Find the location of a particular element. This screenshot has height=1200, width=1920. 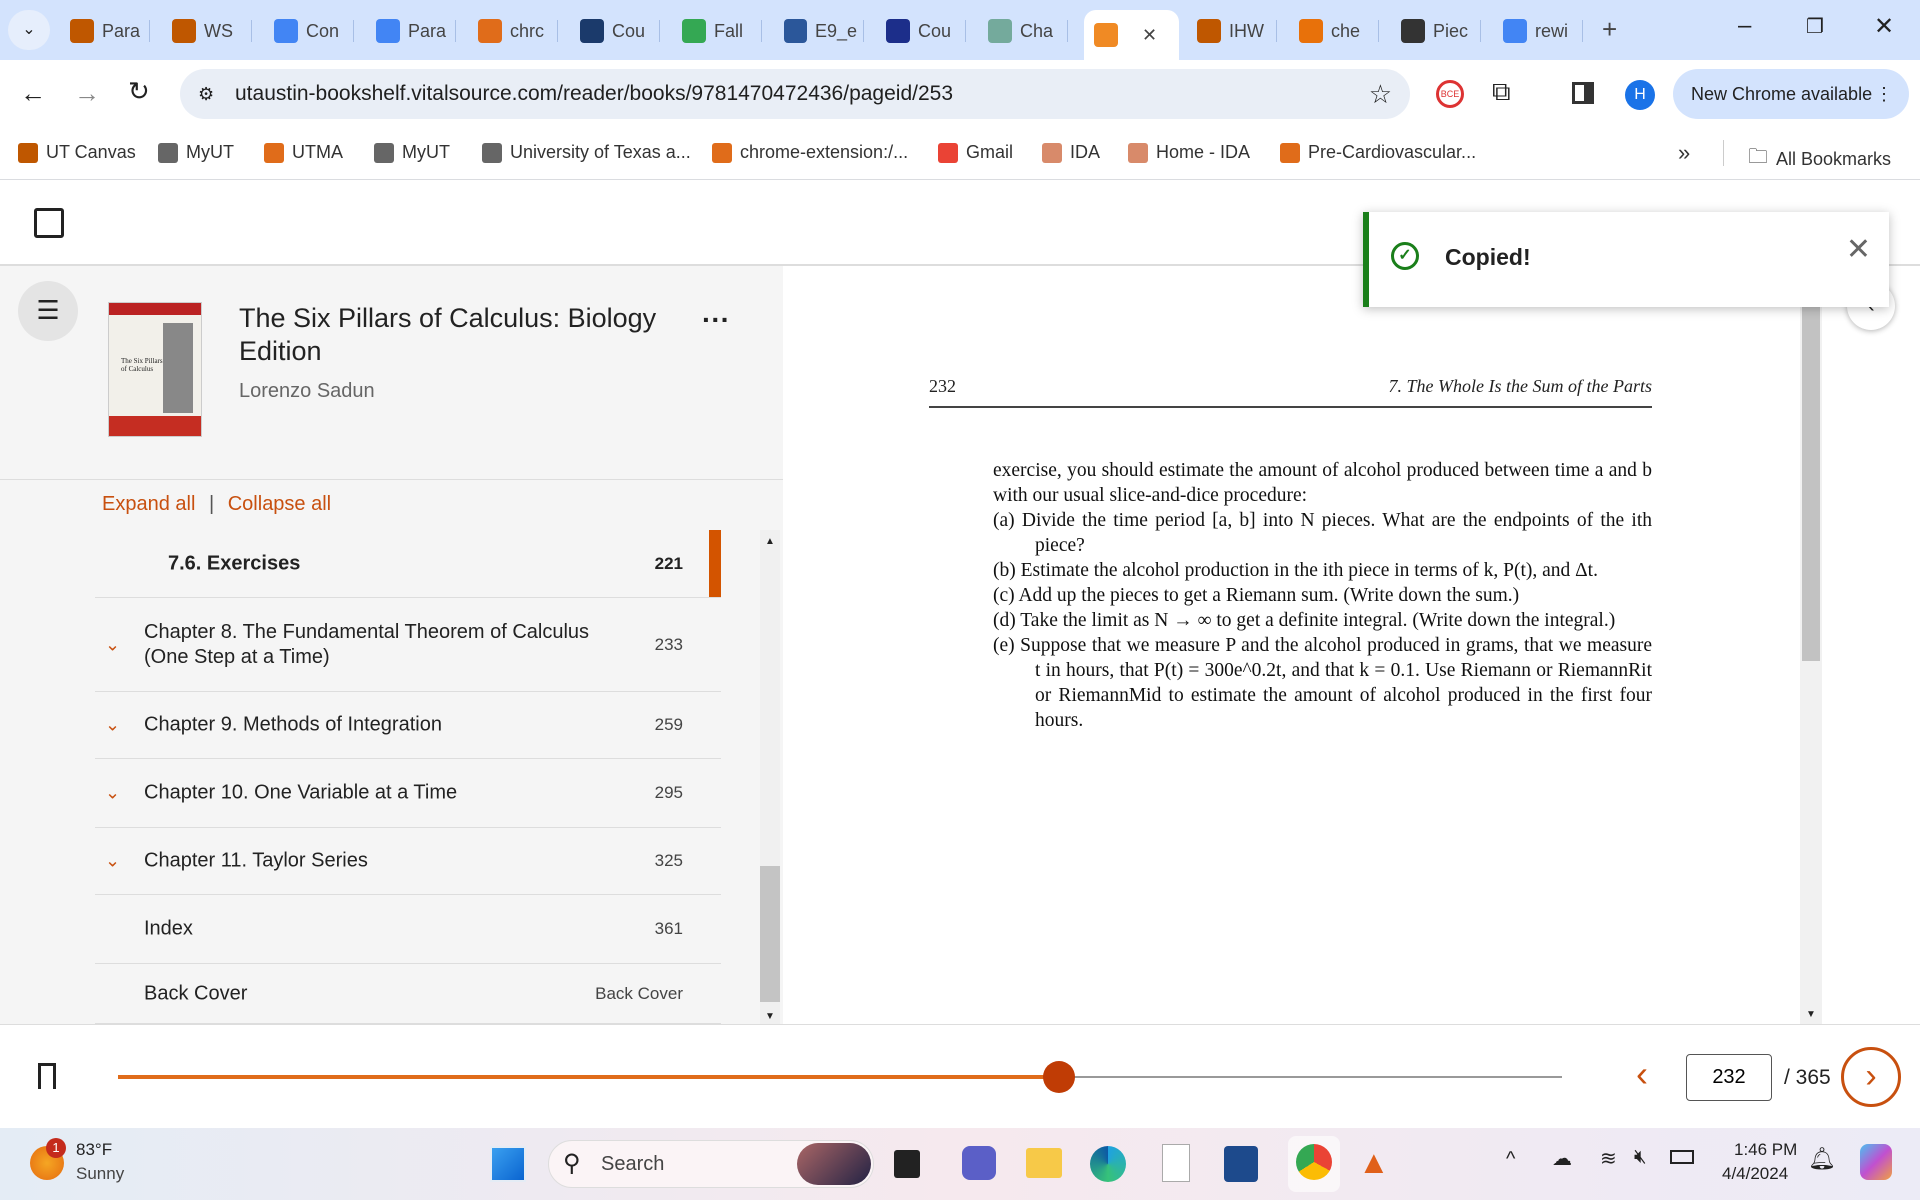

close-window-button: ✕ is located at coordinates (1884, 26).